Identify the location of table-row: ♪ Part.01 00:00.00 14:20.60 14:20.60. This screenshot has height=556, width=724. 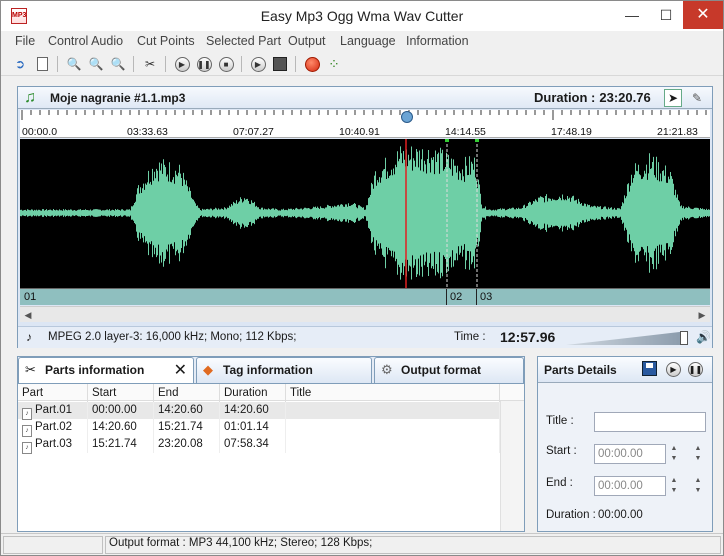
(259, 411).